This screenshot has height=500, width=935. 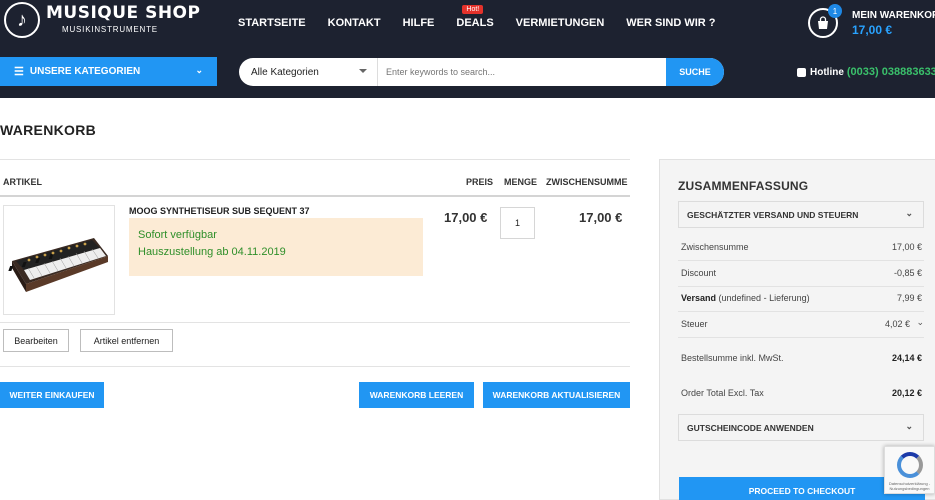 What do you see at coordinates (906, 393) in the screenshot?
I see `summary-value: 20,12 €` at bounding box center [906, 393].